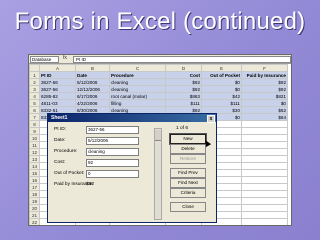 Image resolution: width=320 pixels, height=240 pixels. Describe the element at coordinates (34, 194) in the screenshot. I see `row-header: 18` at that location.